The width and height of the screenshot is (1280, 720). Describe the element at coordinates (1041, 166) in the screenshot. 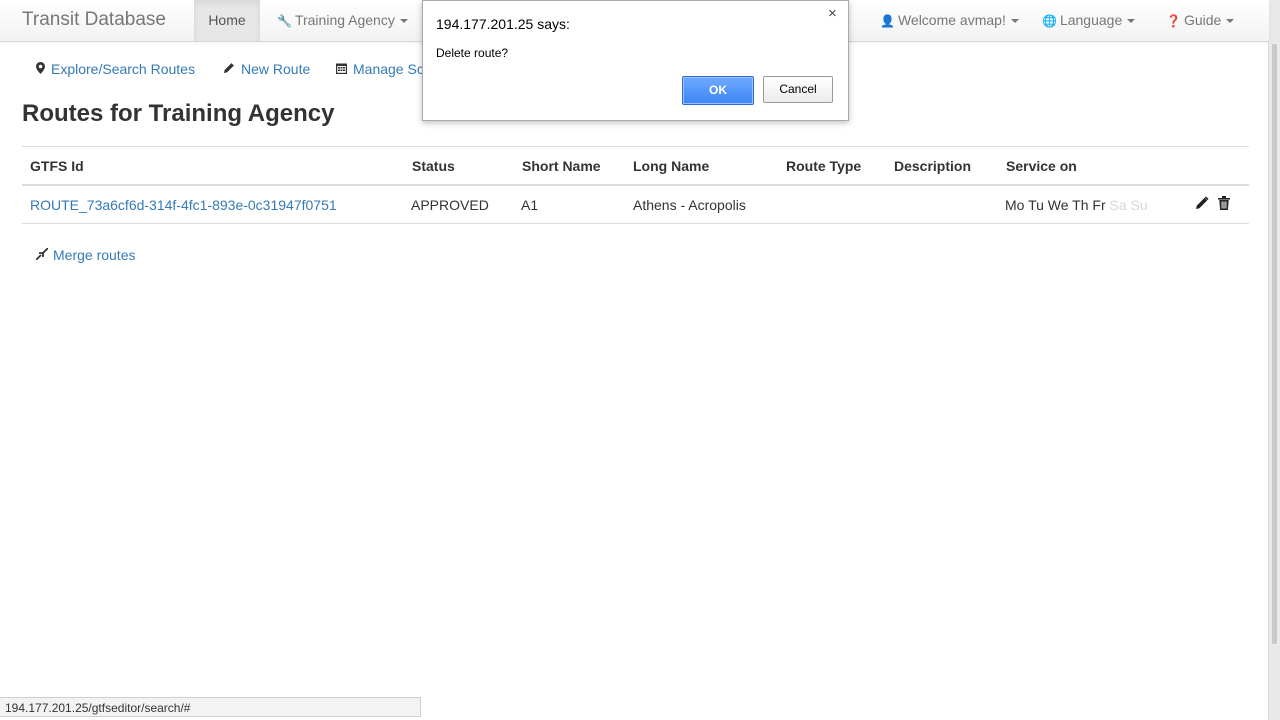

I see `col-service-on: Service on` at that location.